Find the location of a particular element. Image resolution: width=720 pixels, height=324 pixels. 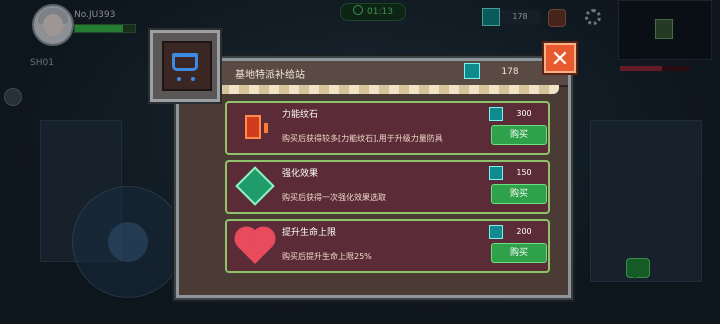

shop-item: 力能纹石 购买后获得较多[力能纹石],用于升级力量防具 300 购买 is located at coordinates (387, 128).